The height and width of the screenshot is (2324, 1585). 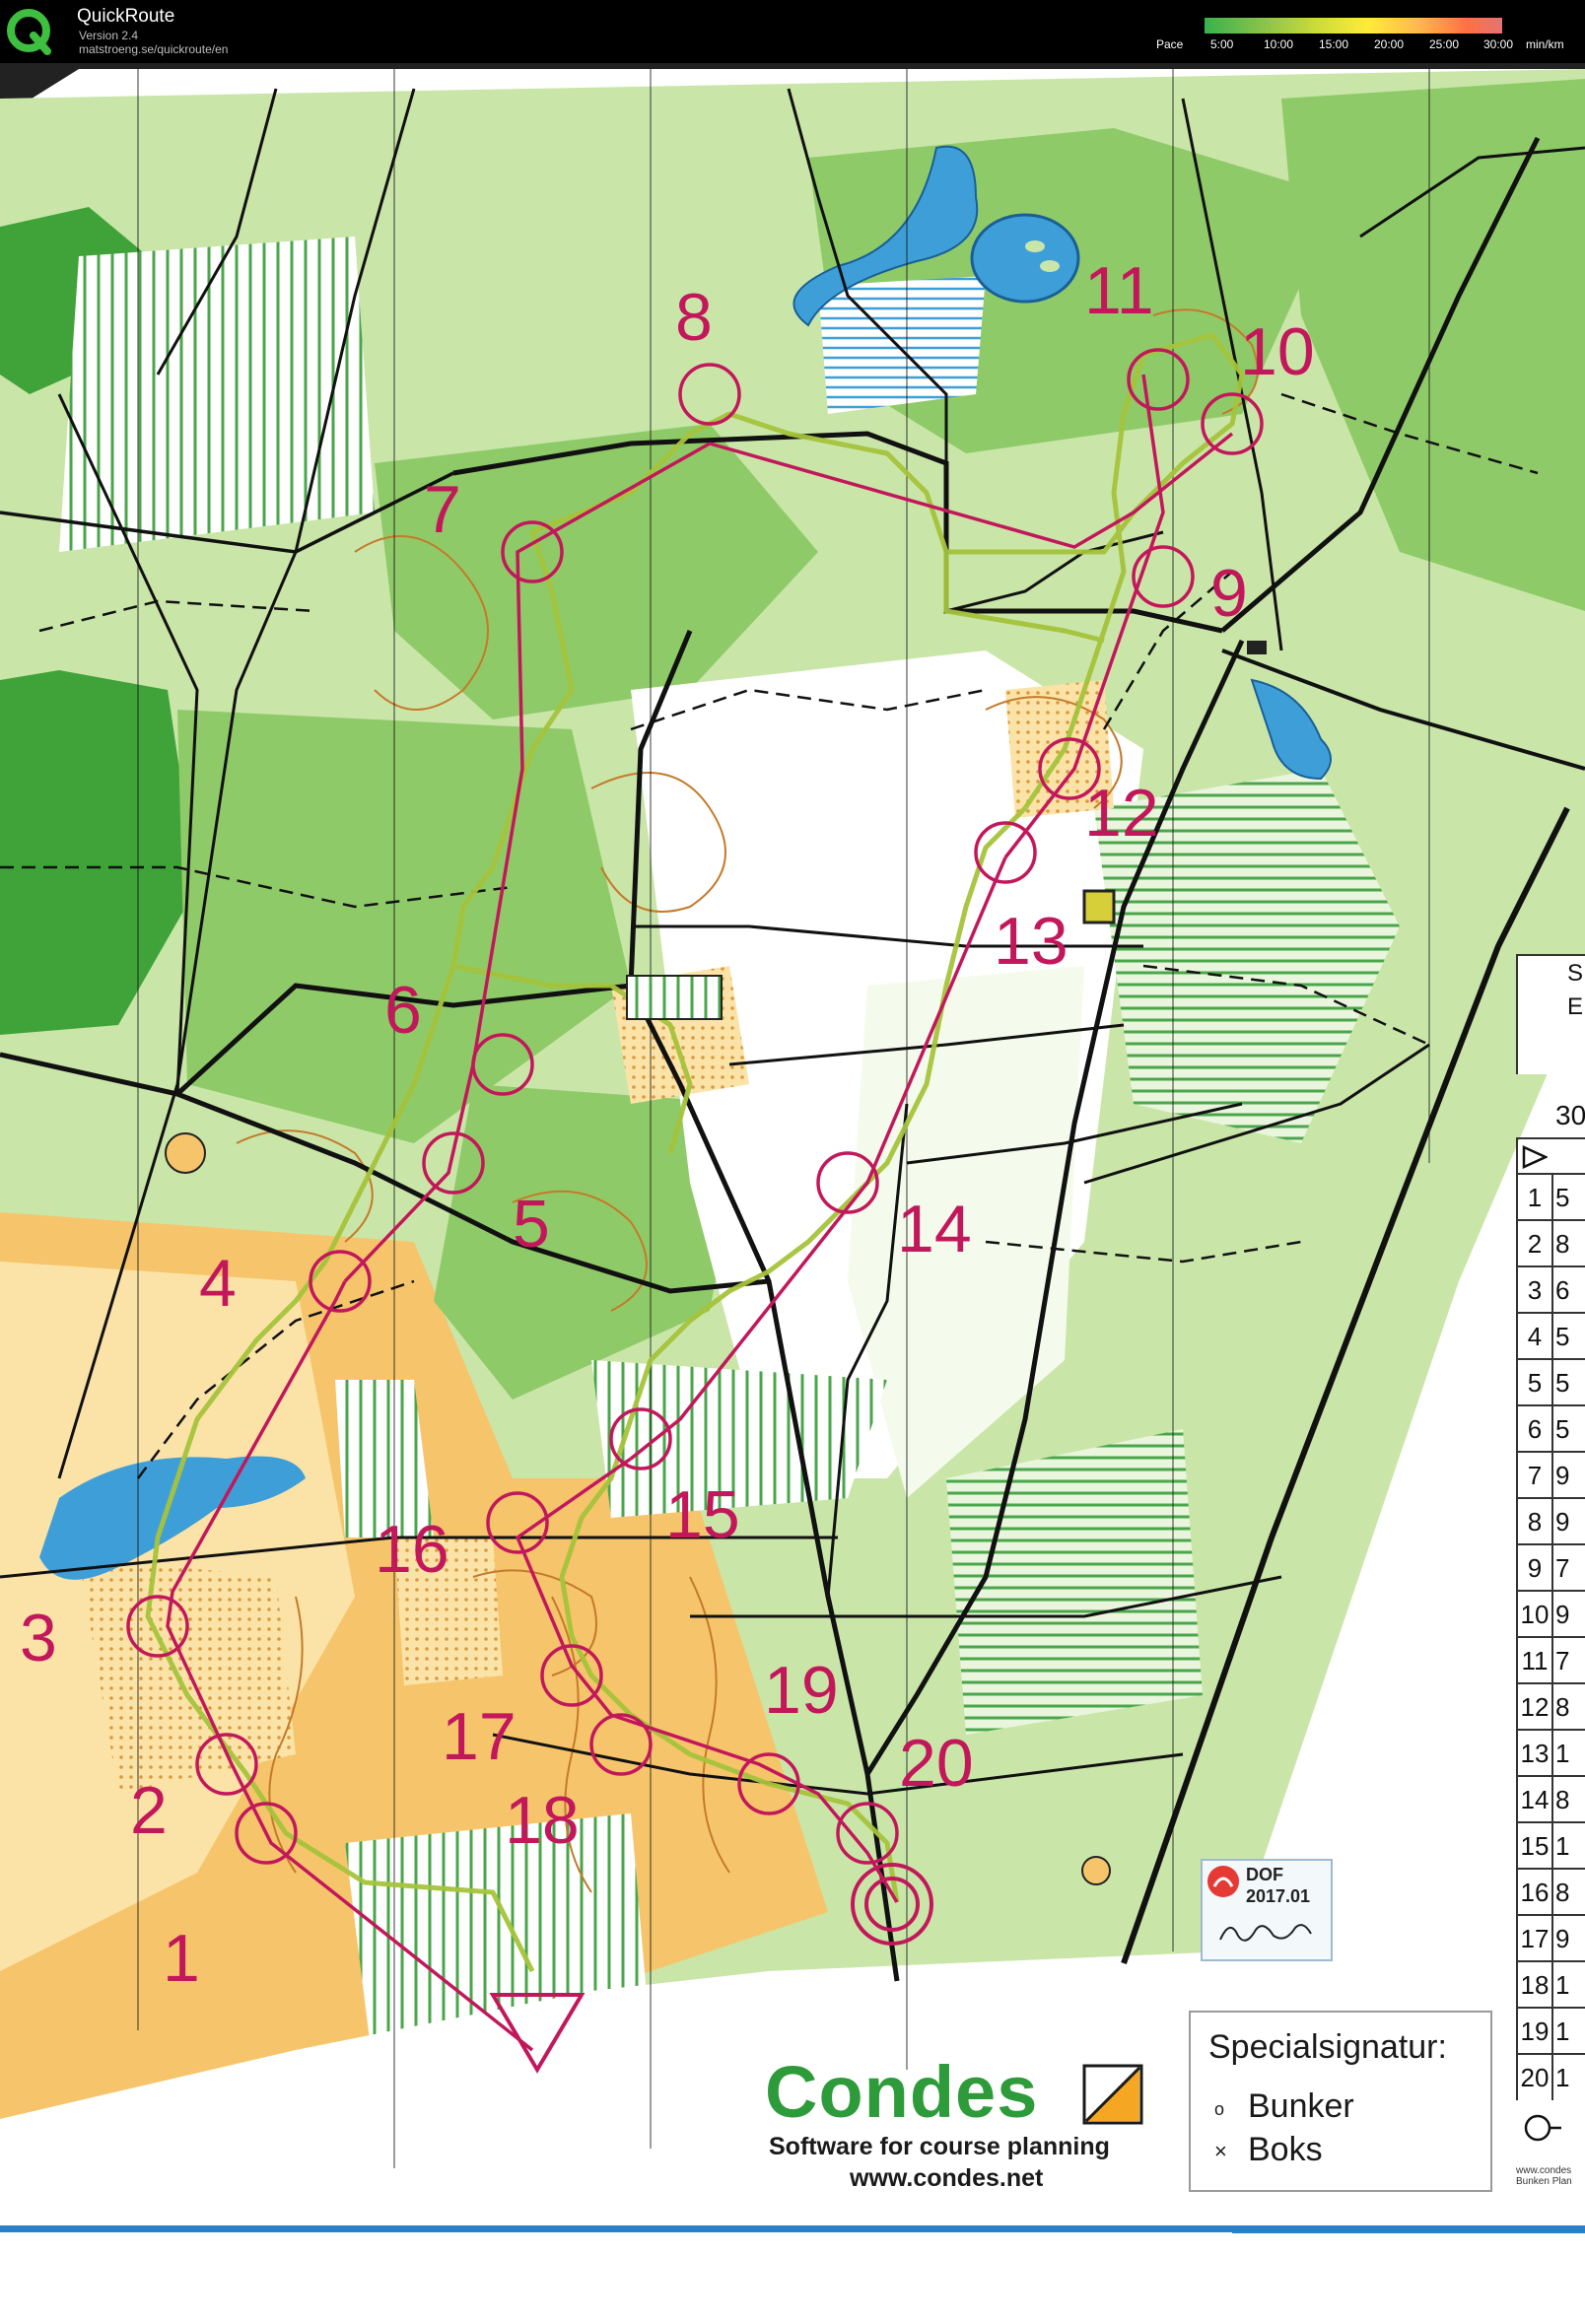 What do you see at coordinates (1570, 1115) in the screenshot?
I see `table-length: 30` at bounding box center [1570, 1115].